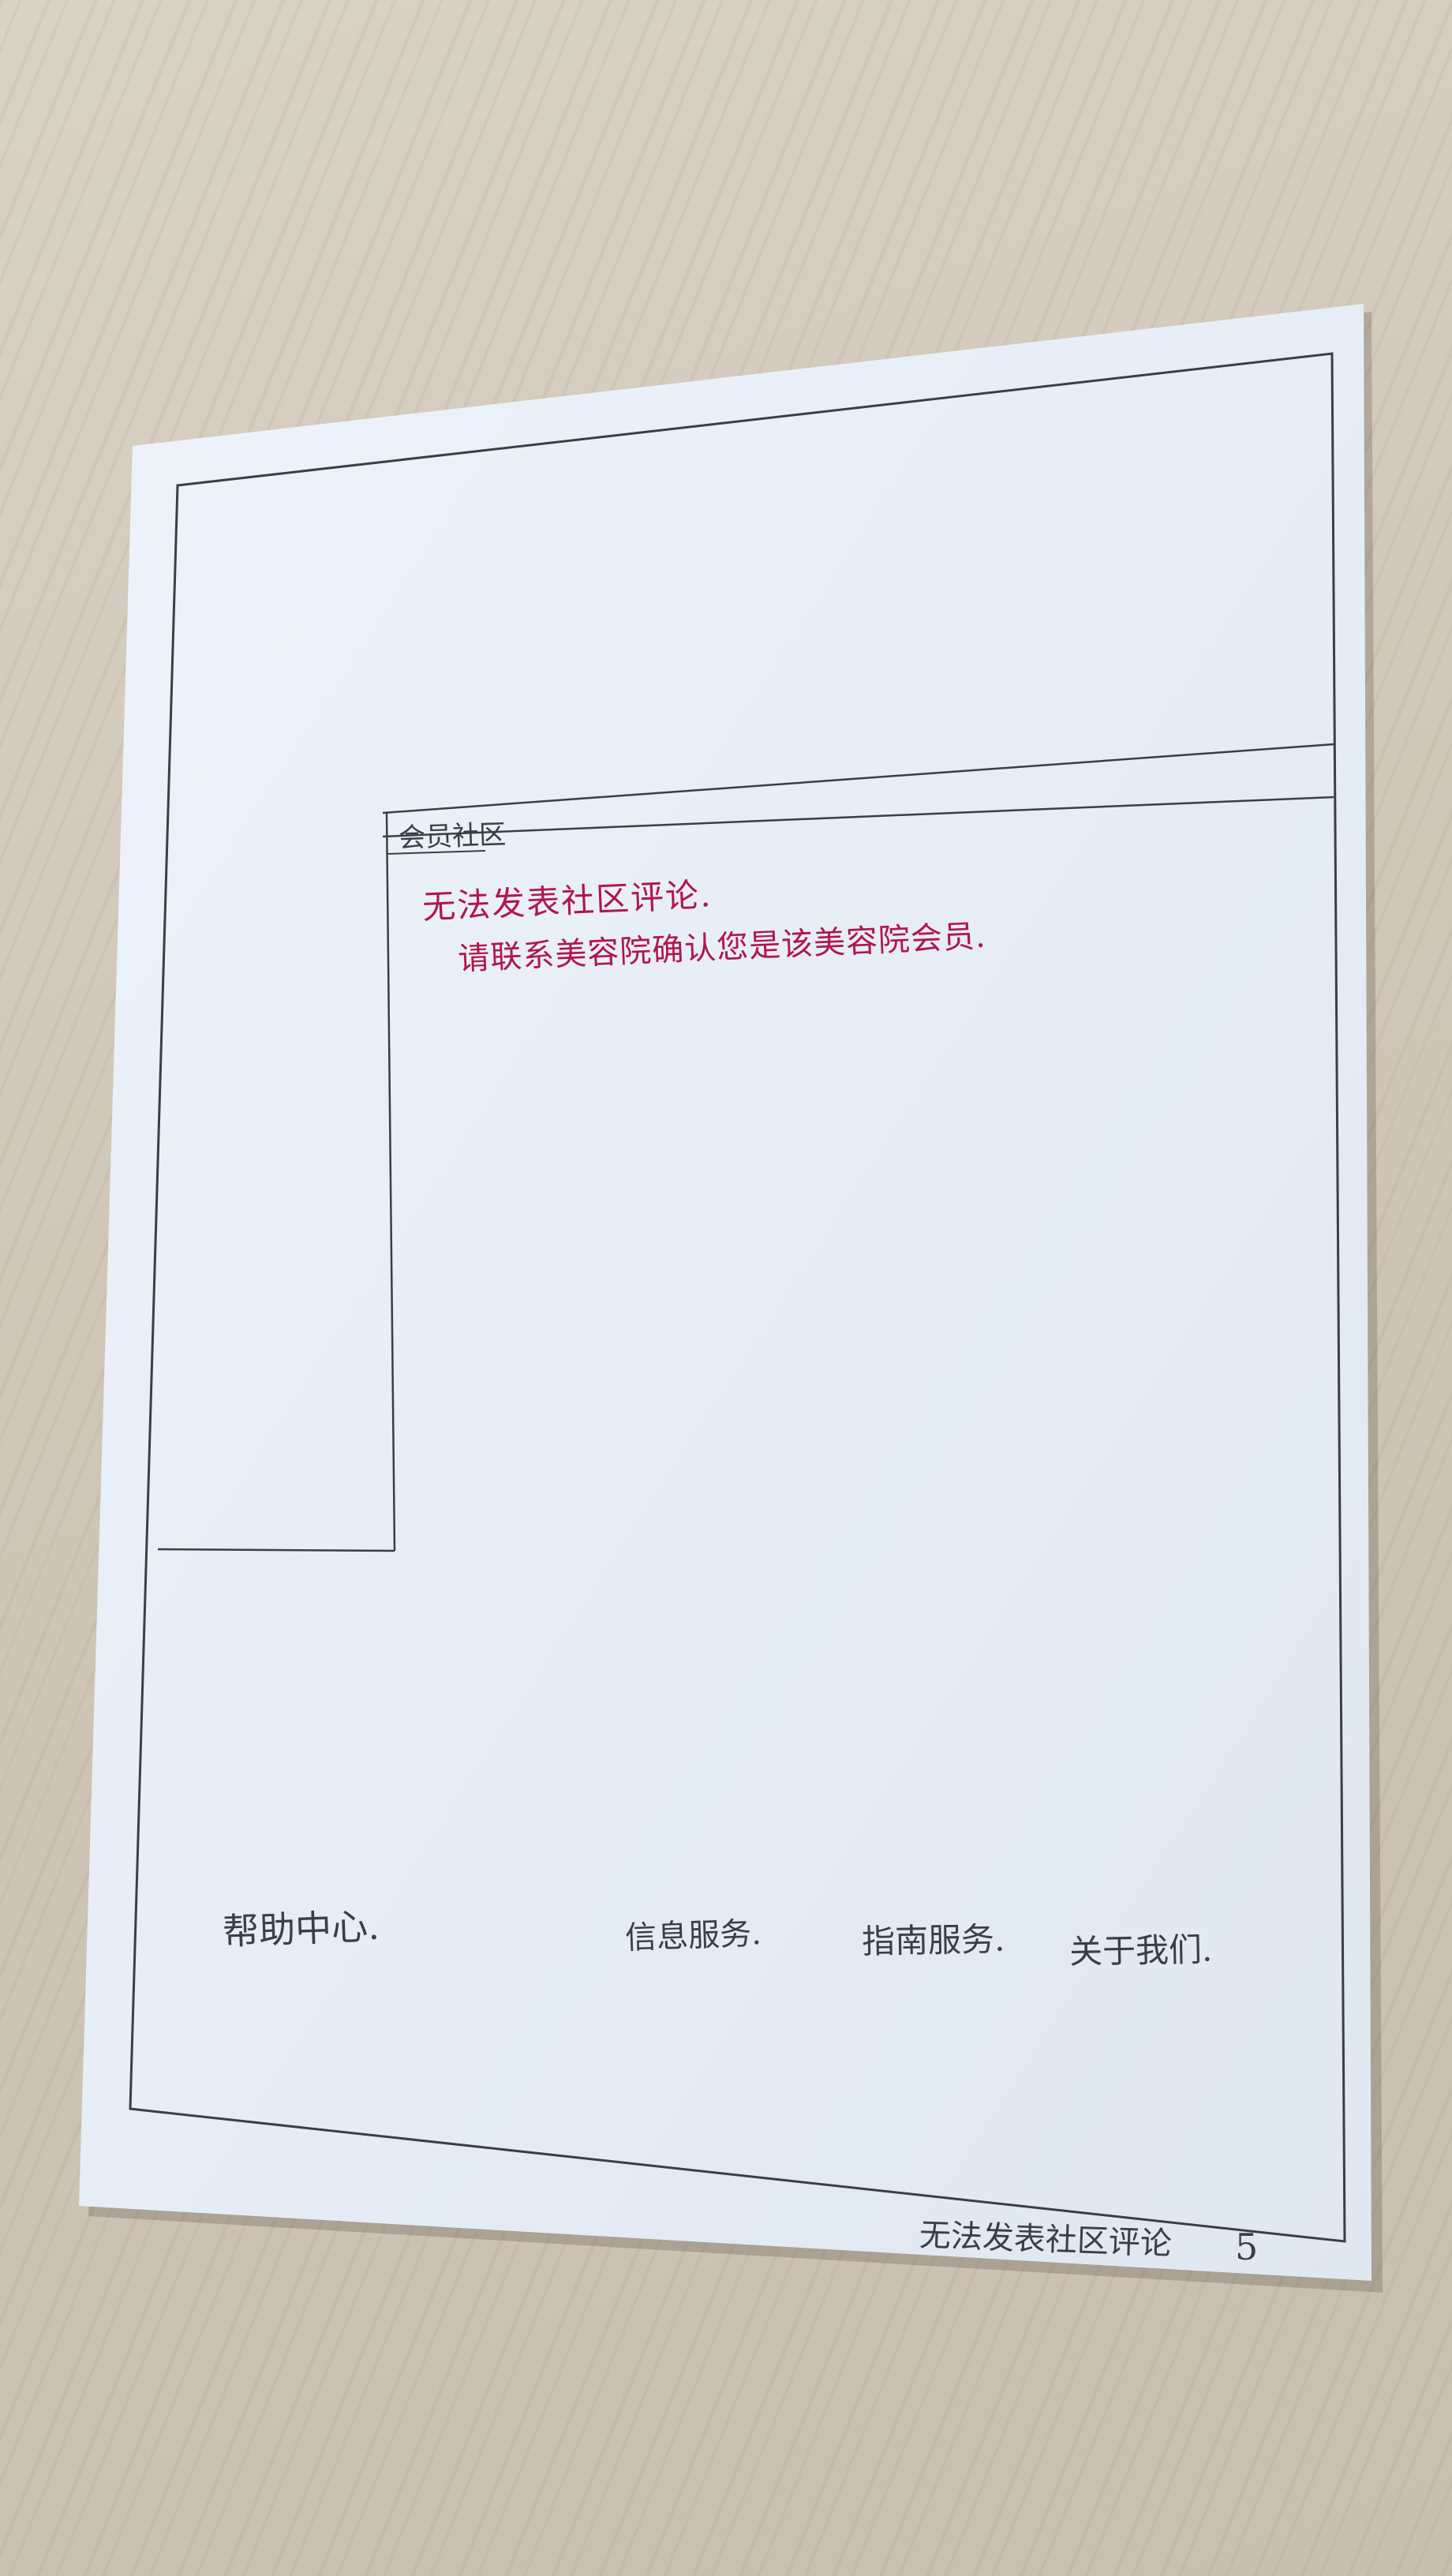  I want to click on panel-title: 会员社区, so click(452, 836).